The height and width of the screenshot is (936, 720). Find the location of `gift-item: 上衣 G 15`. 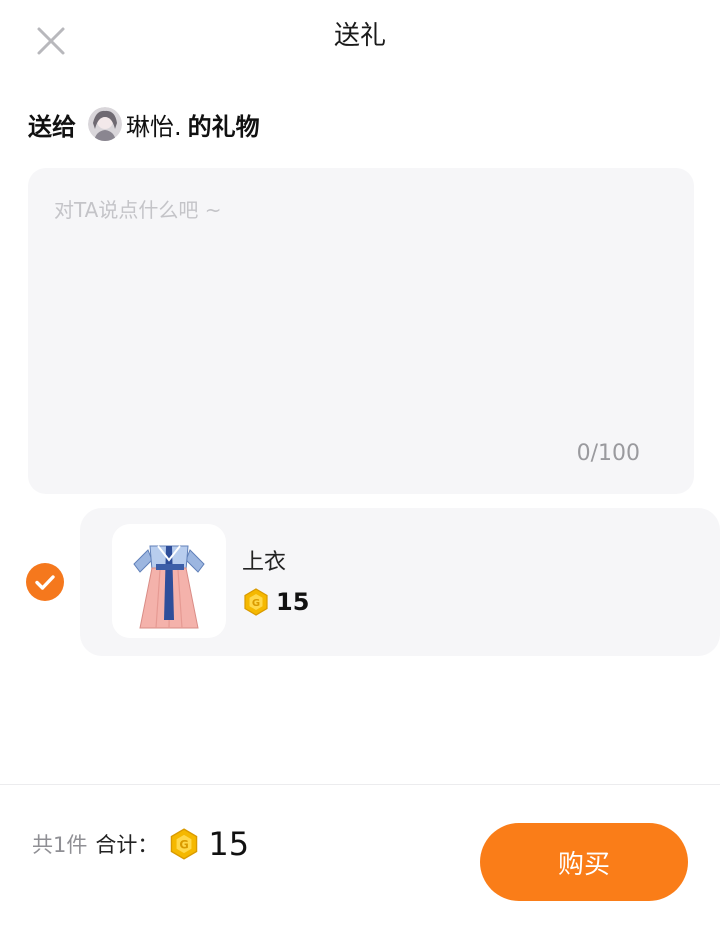

gift-item: 上衣 G 15 is located at coordinates (400, 582).